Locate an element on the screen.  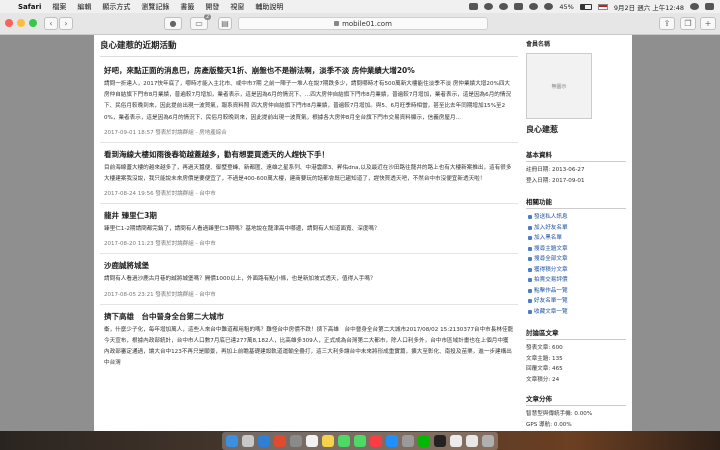
facetime-icon is located at coordinates (360, 441).